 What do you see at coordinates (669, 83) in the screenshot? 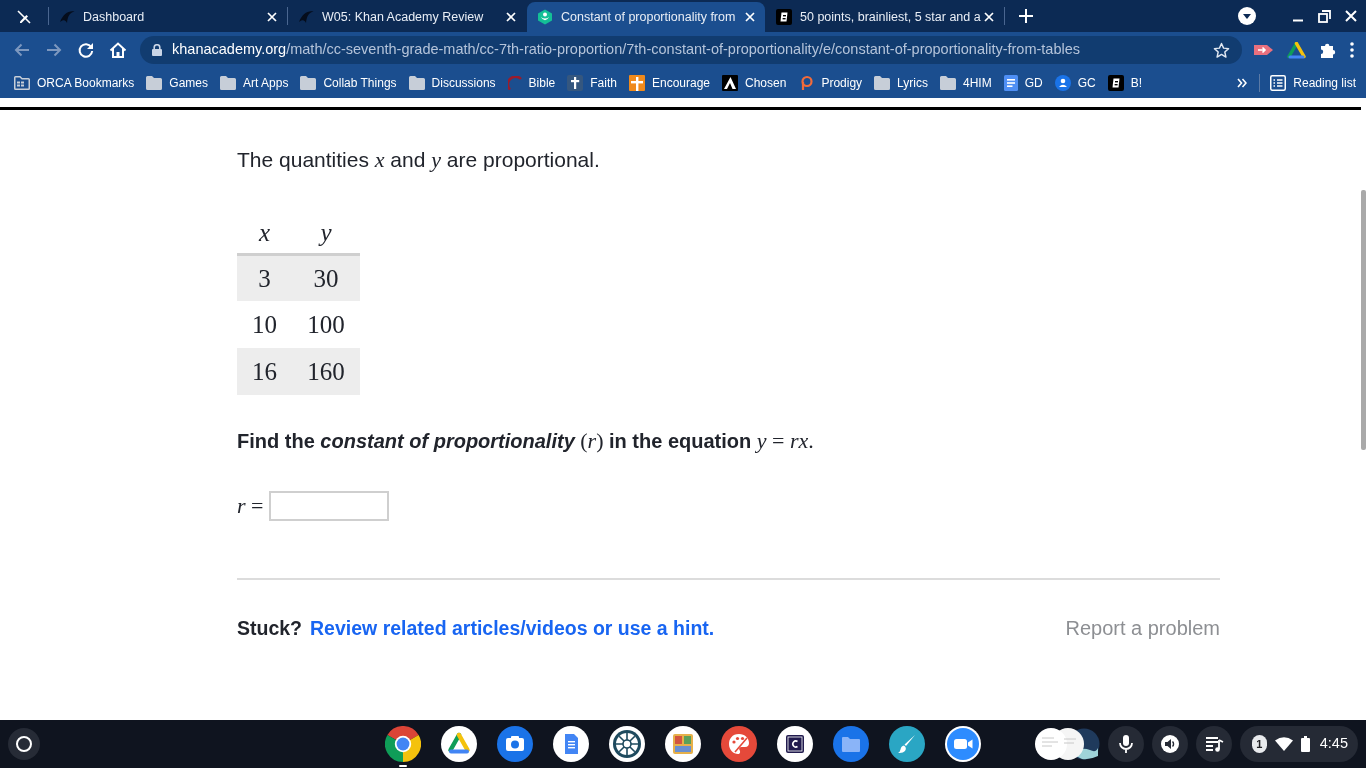
I see `bookmark: Encourage` at bounding box center [669, 83].